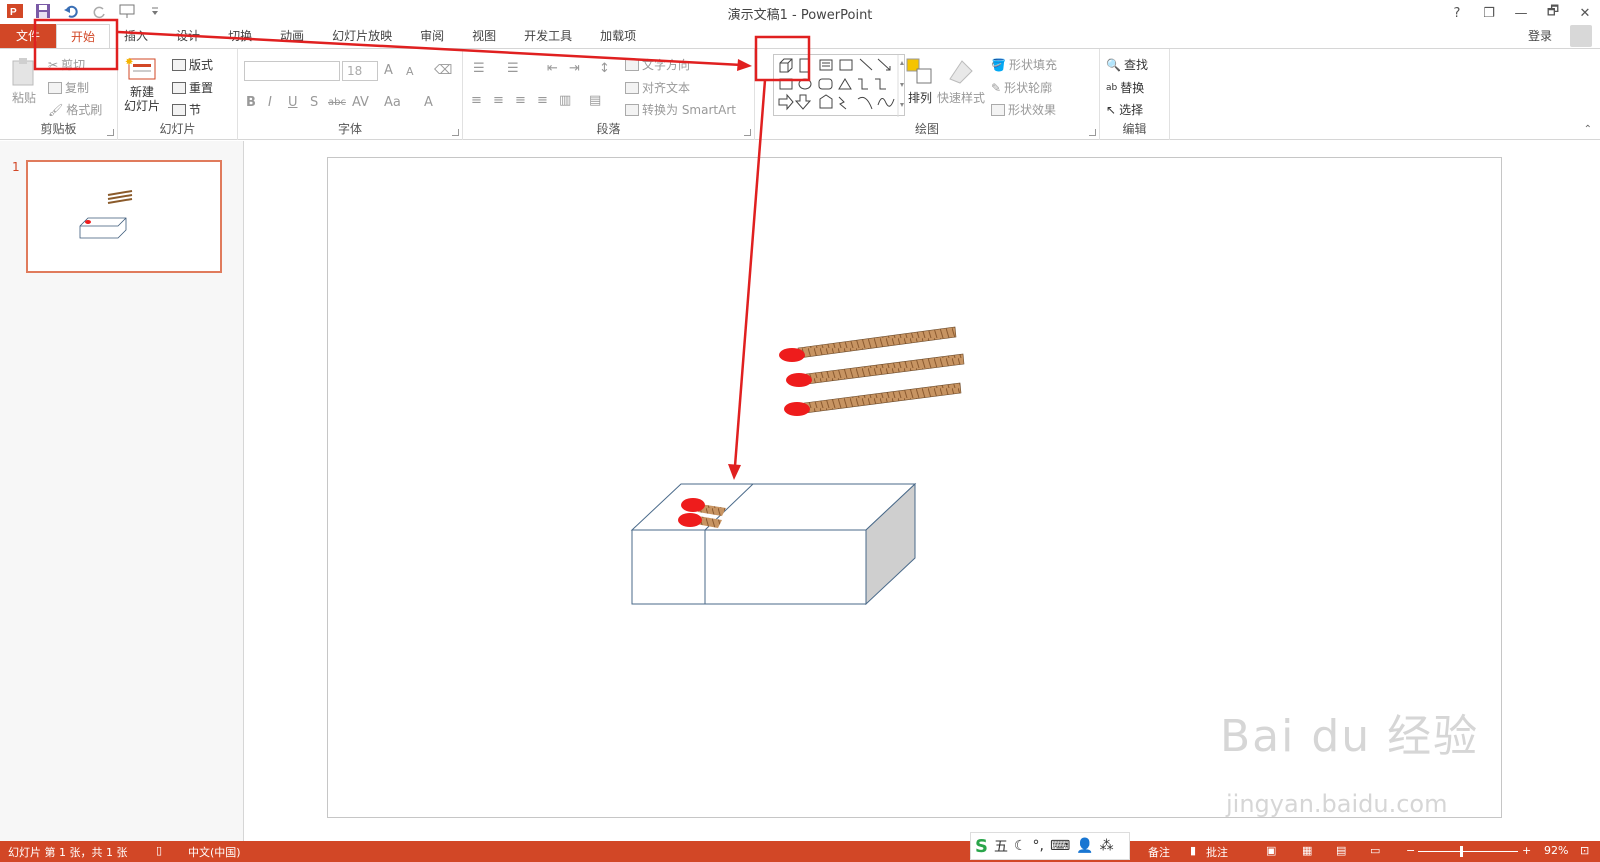  I want to click on quick-styles-button: 快速样式, so click(961, 81).